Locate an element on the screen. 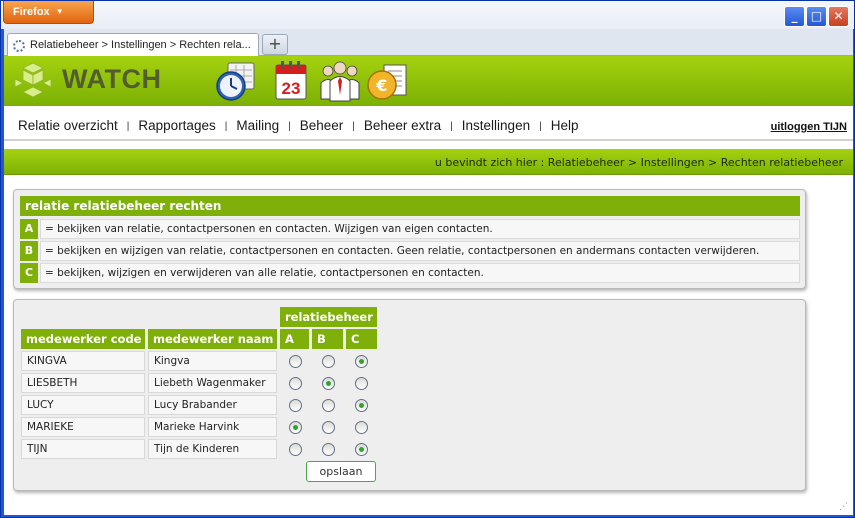 The height and width of the screenshot is (518, 855). caret-down-icon: ▼ is located at coordinates (59, 11).